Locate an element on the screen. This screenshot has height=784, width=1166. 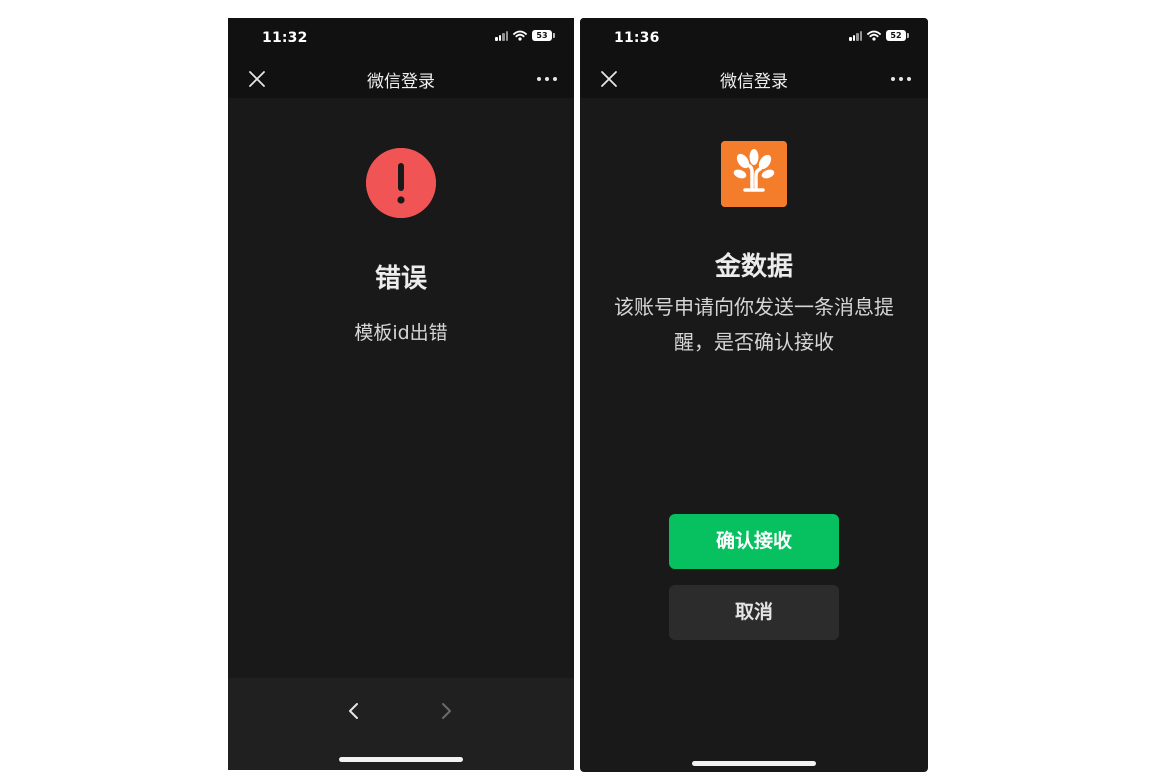
bottom-navigation-bar is located at coordinates (401, 724).